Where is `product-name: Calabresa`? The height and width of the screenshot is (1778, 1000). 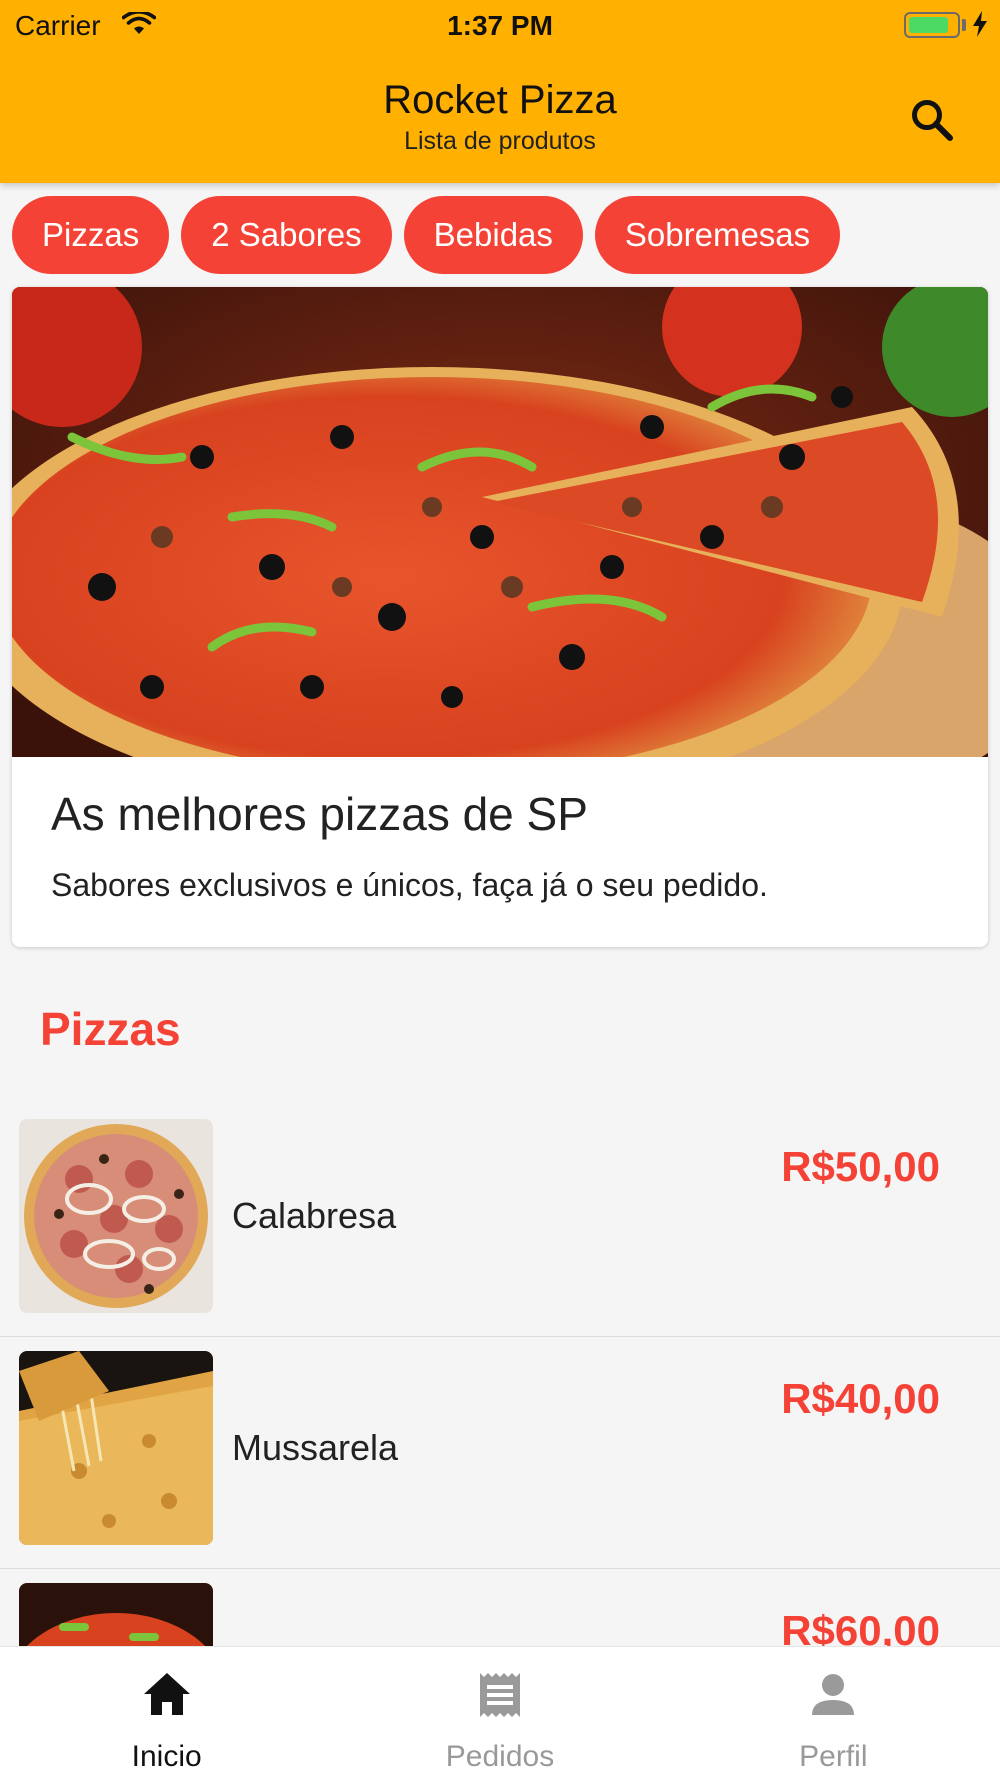 product-name: Calabresa is located at coordinates (314, 1215).